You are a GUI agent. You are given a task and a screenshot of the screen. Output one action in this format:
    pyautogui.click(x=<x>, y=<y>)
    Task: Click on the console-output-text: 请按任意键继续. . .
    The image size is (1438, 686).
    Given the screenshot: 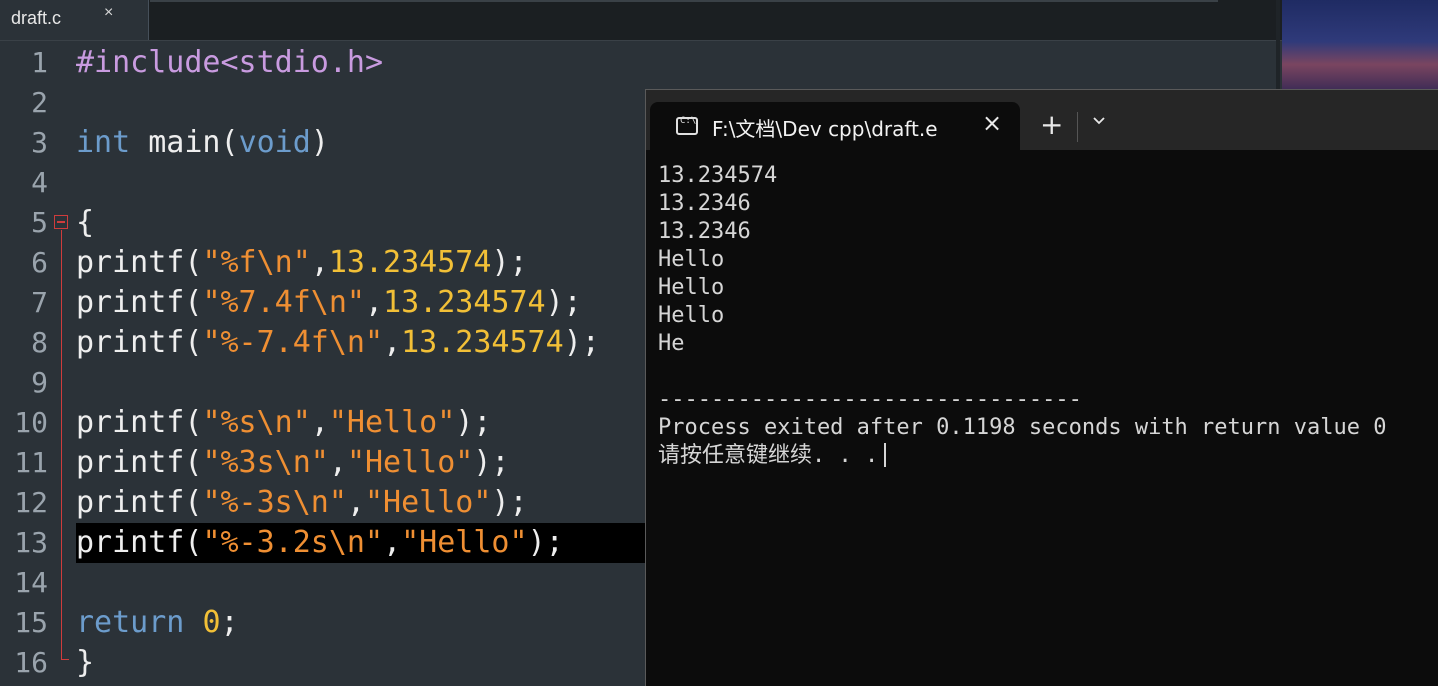 What is the action you would take?
    pyautogui.click(x=768, y=455)
    